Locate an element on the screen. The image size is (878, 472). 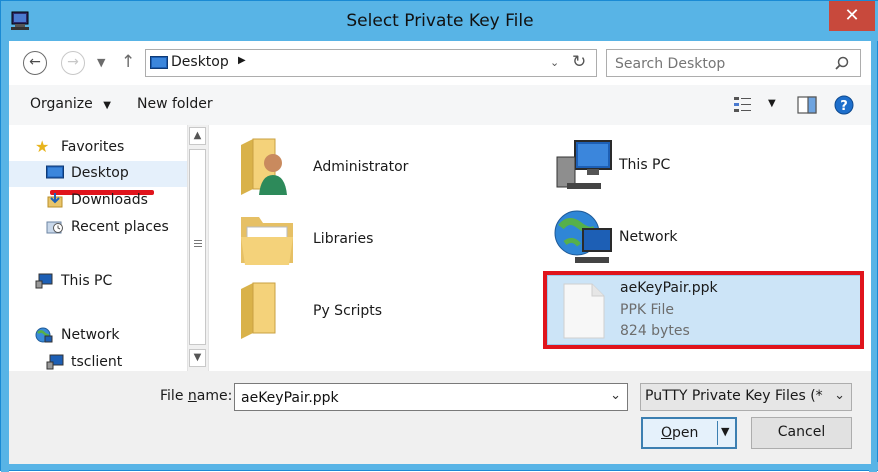
file-name: Network is located at coordinates (648, 237).